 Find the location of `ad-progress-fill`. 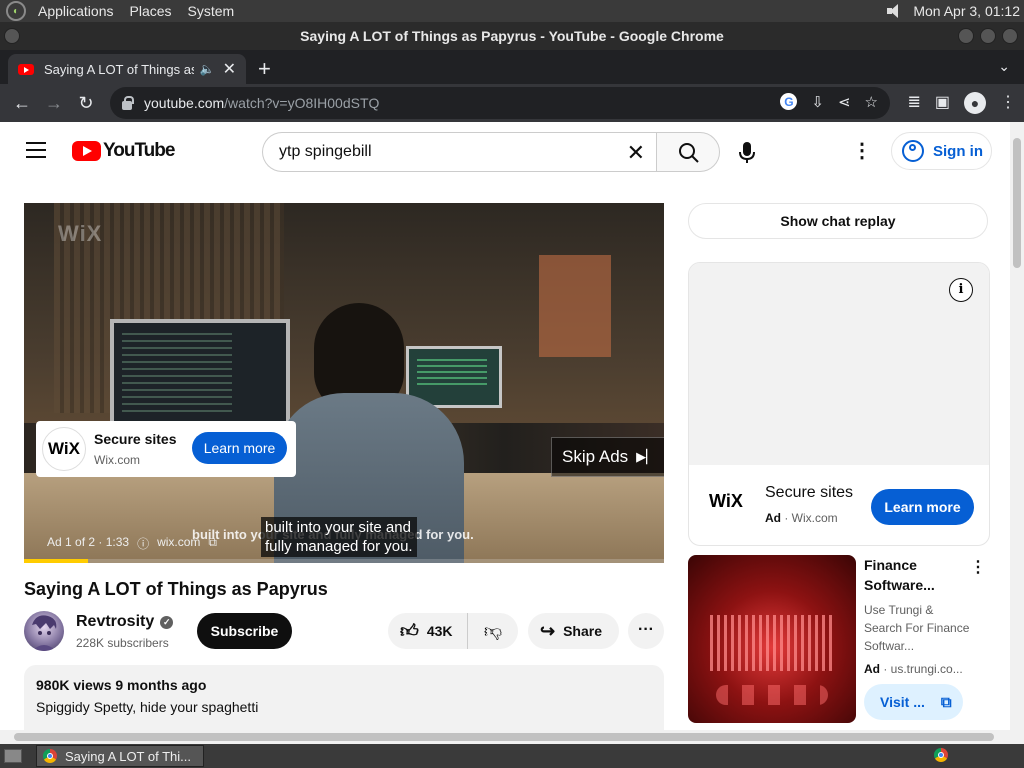

ad-progress-fill is located at coordinates (56, 561).